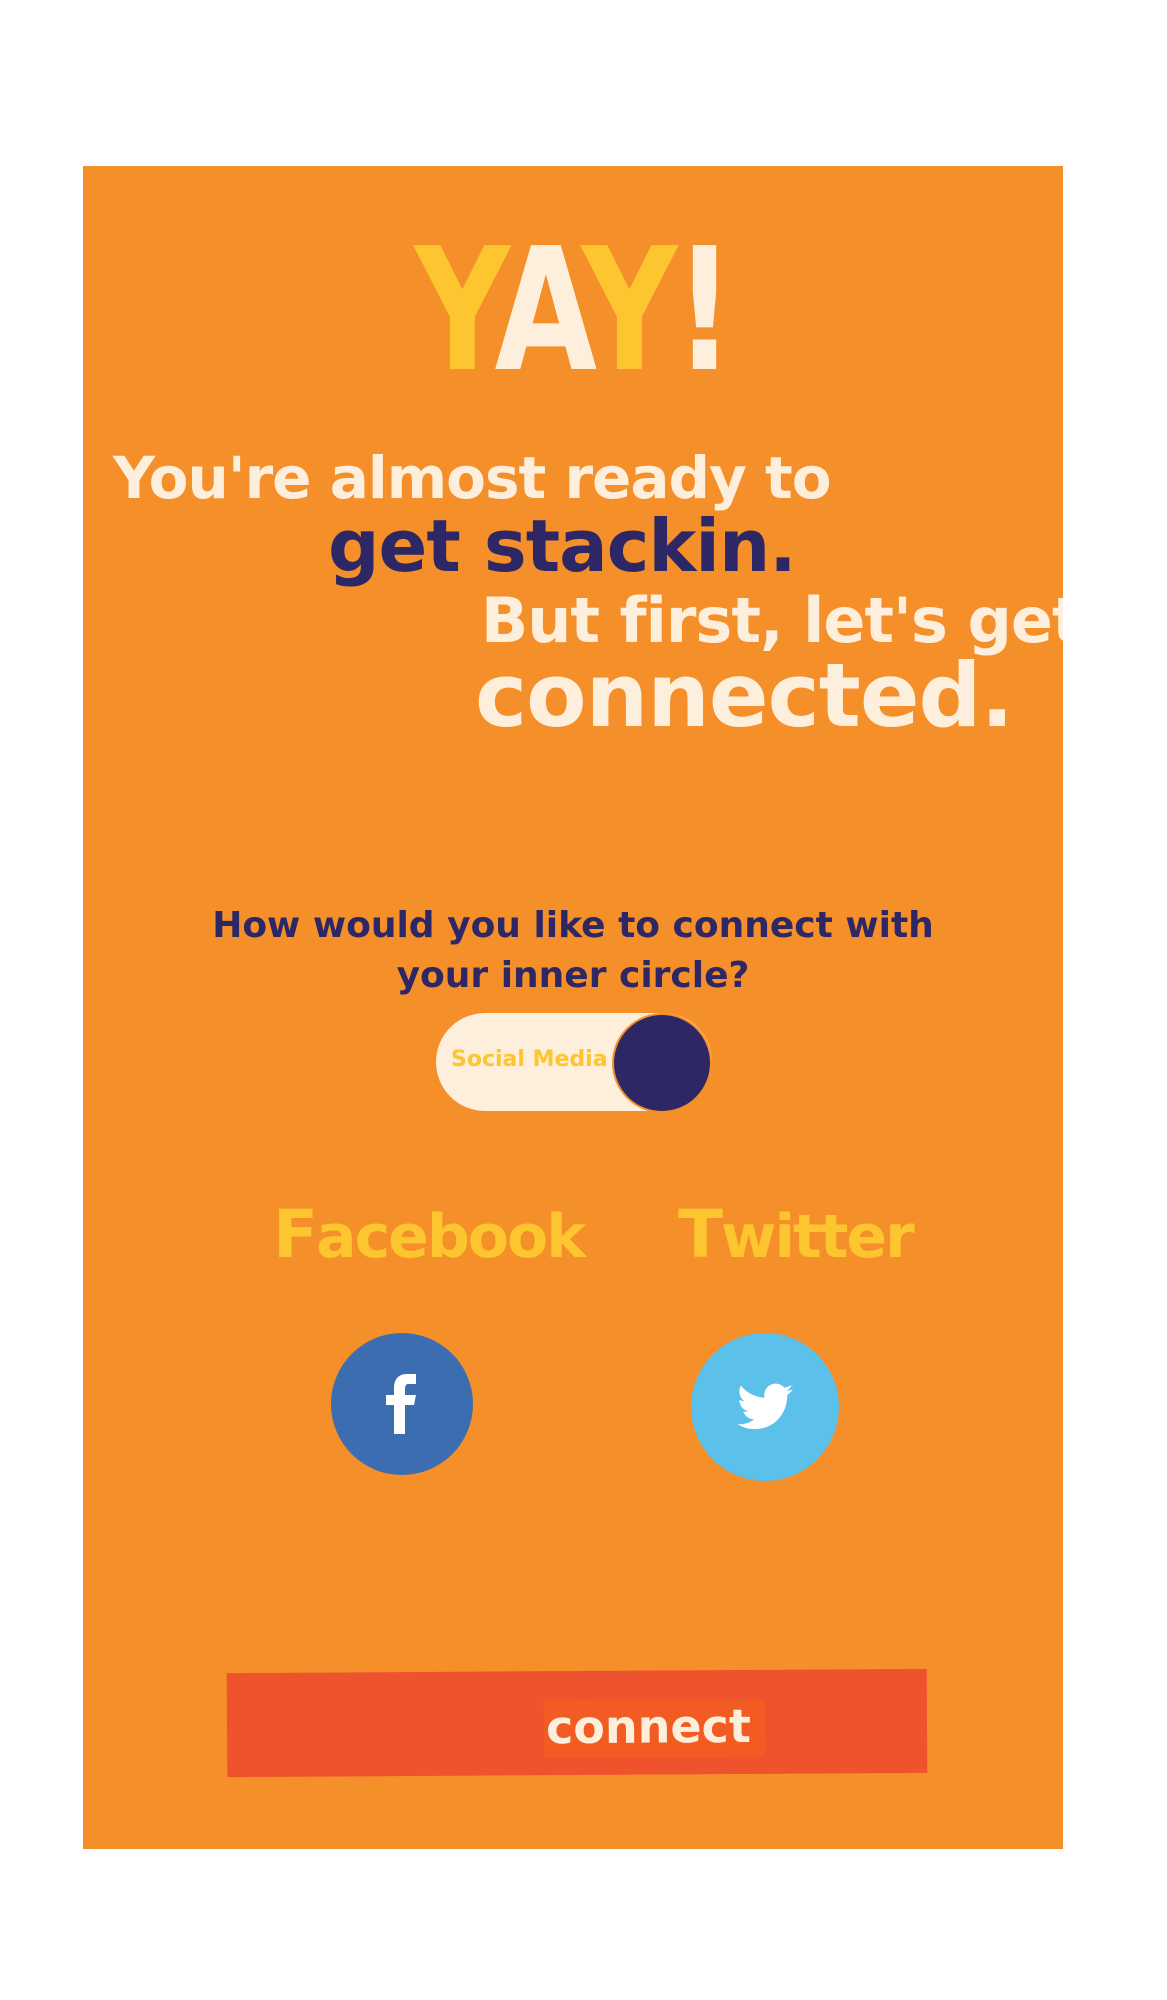  I want to click on yay-letter-y2: Y, so click(629, 311).